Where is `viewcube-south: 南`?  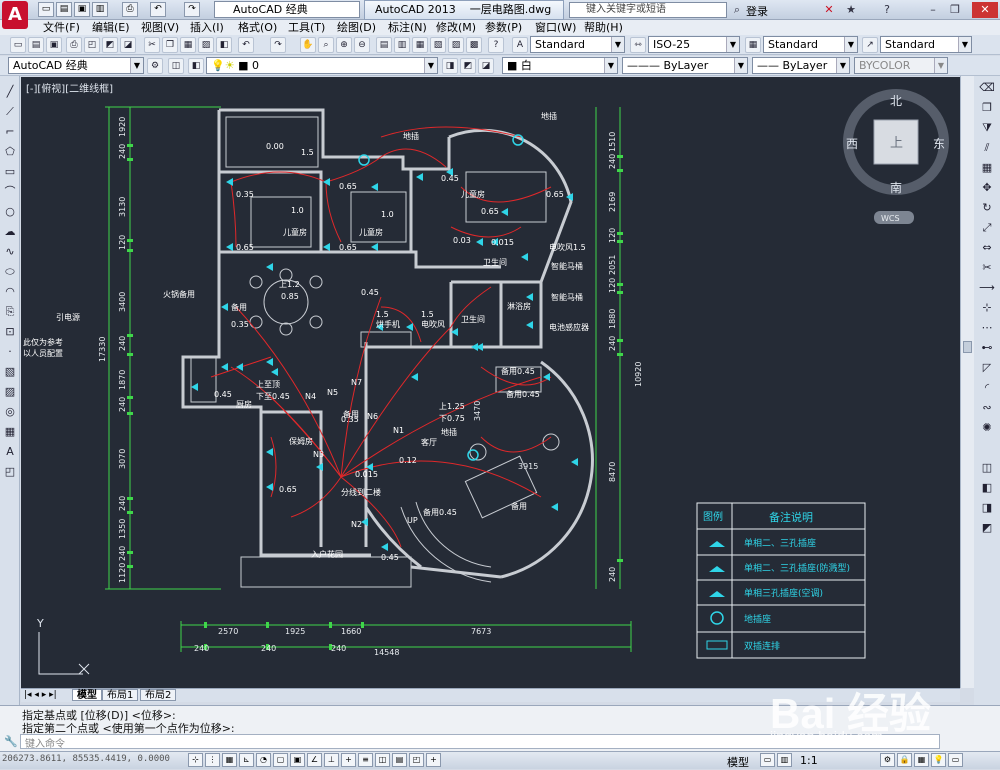
viewcube-south: 南 is located at coordinates (896, 187).